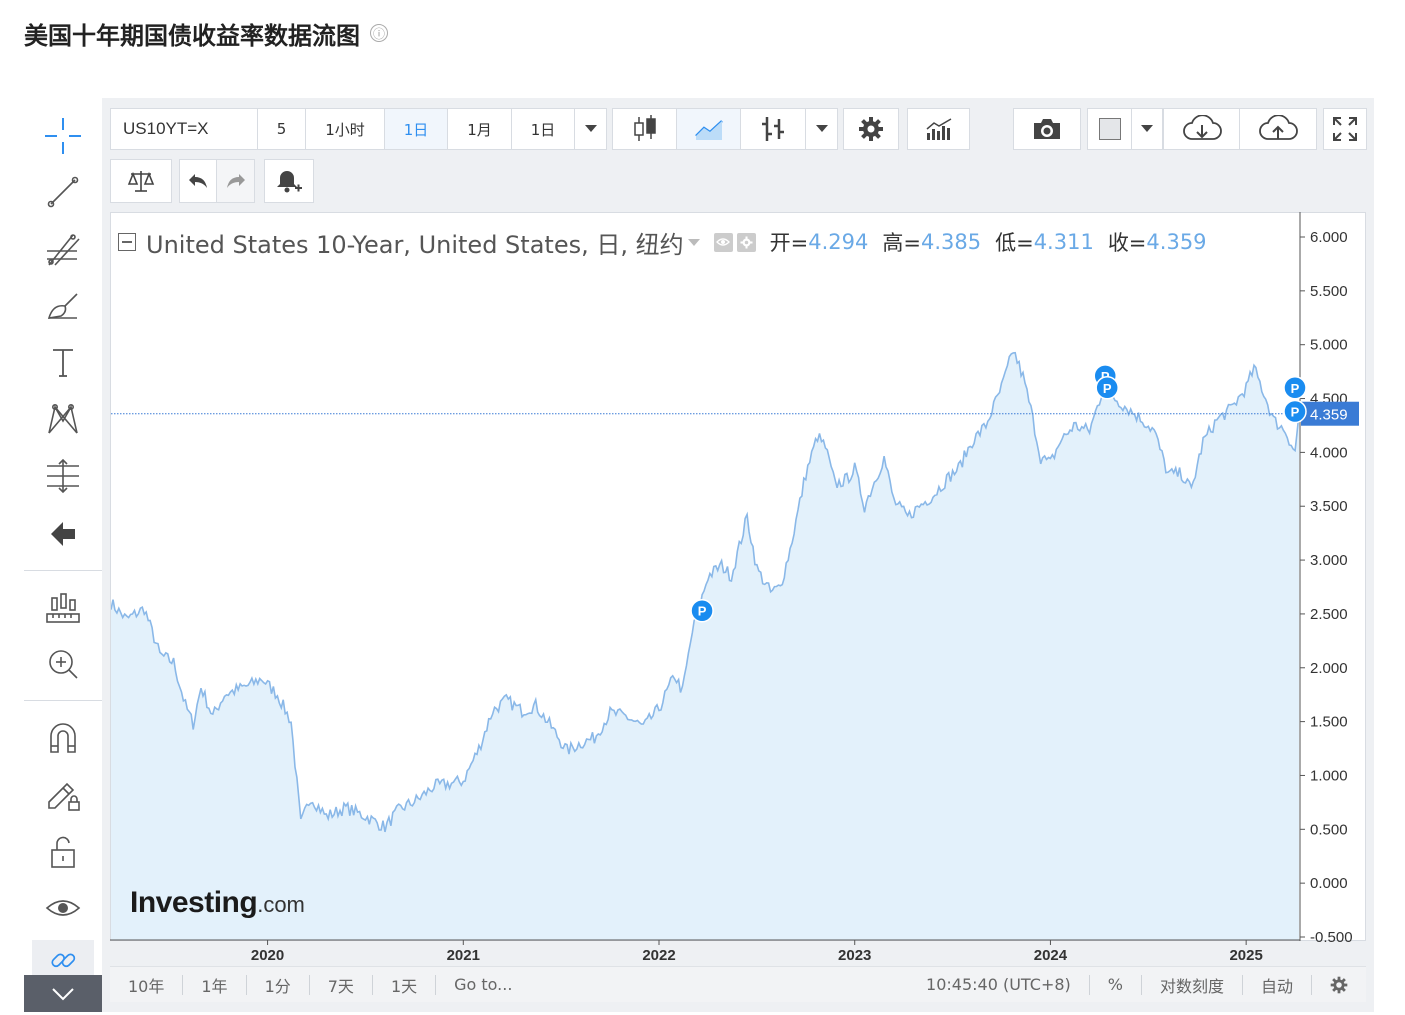 This screenshot has height=1015, width=1405. I want to click on range-1d: 1天, so click(404, 985).